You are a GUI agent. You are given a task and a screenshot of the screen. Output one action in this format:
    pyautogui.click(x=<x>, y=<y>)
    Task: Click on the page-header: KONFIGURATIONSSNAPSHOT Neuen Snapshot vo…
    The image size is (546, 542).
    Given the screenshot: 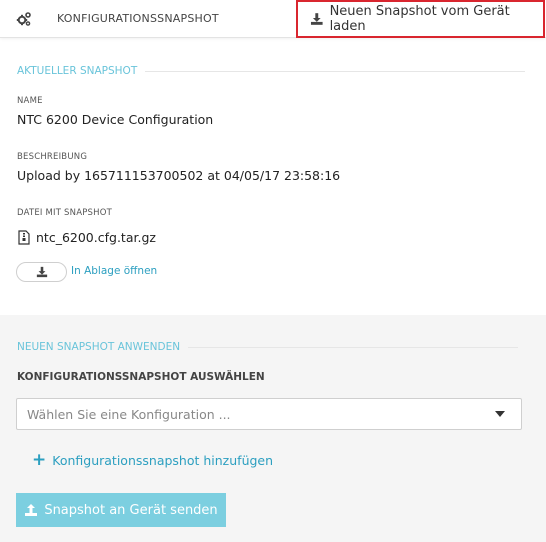 What is the action you would take?
    pyautogui.click(x=273, y=19)
    